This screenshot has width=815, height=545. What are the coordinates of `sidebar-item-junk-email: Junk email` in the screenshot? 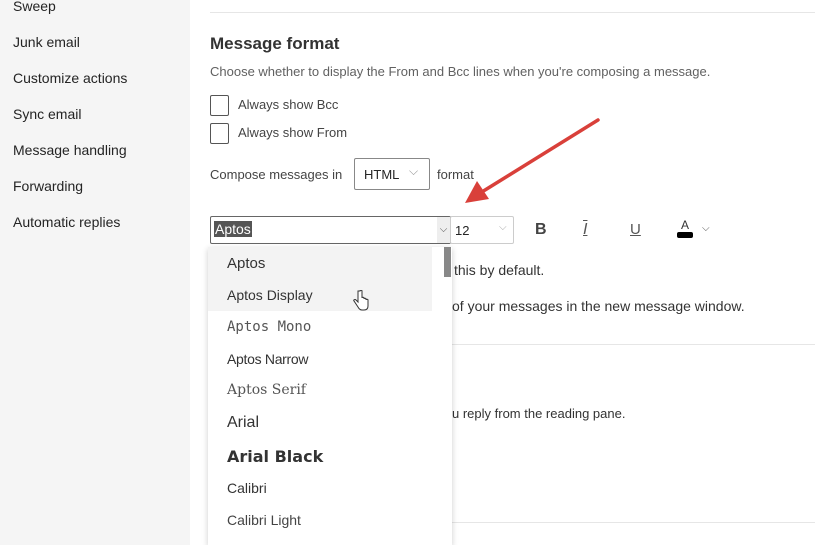 It's located at (46, 42).